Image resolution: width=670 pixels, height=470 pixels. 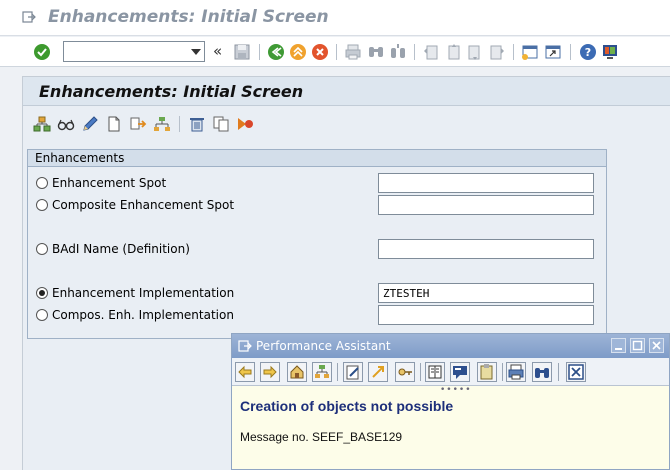 I want to click on hierarchy-icon, so click(x=322, y=371).